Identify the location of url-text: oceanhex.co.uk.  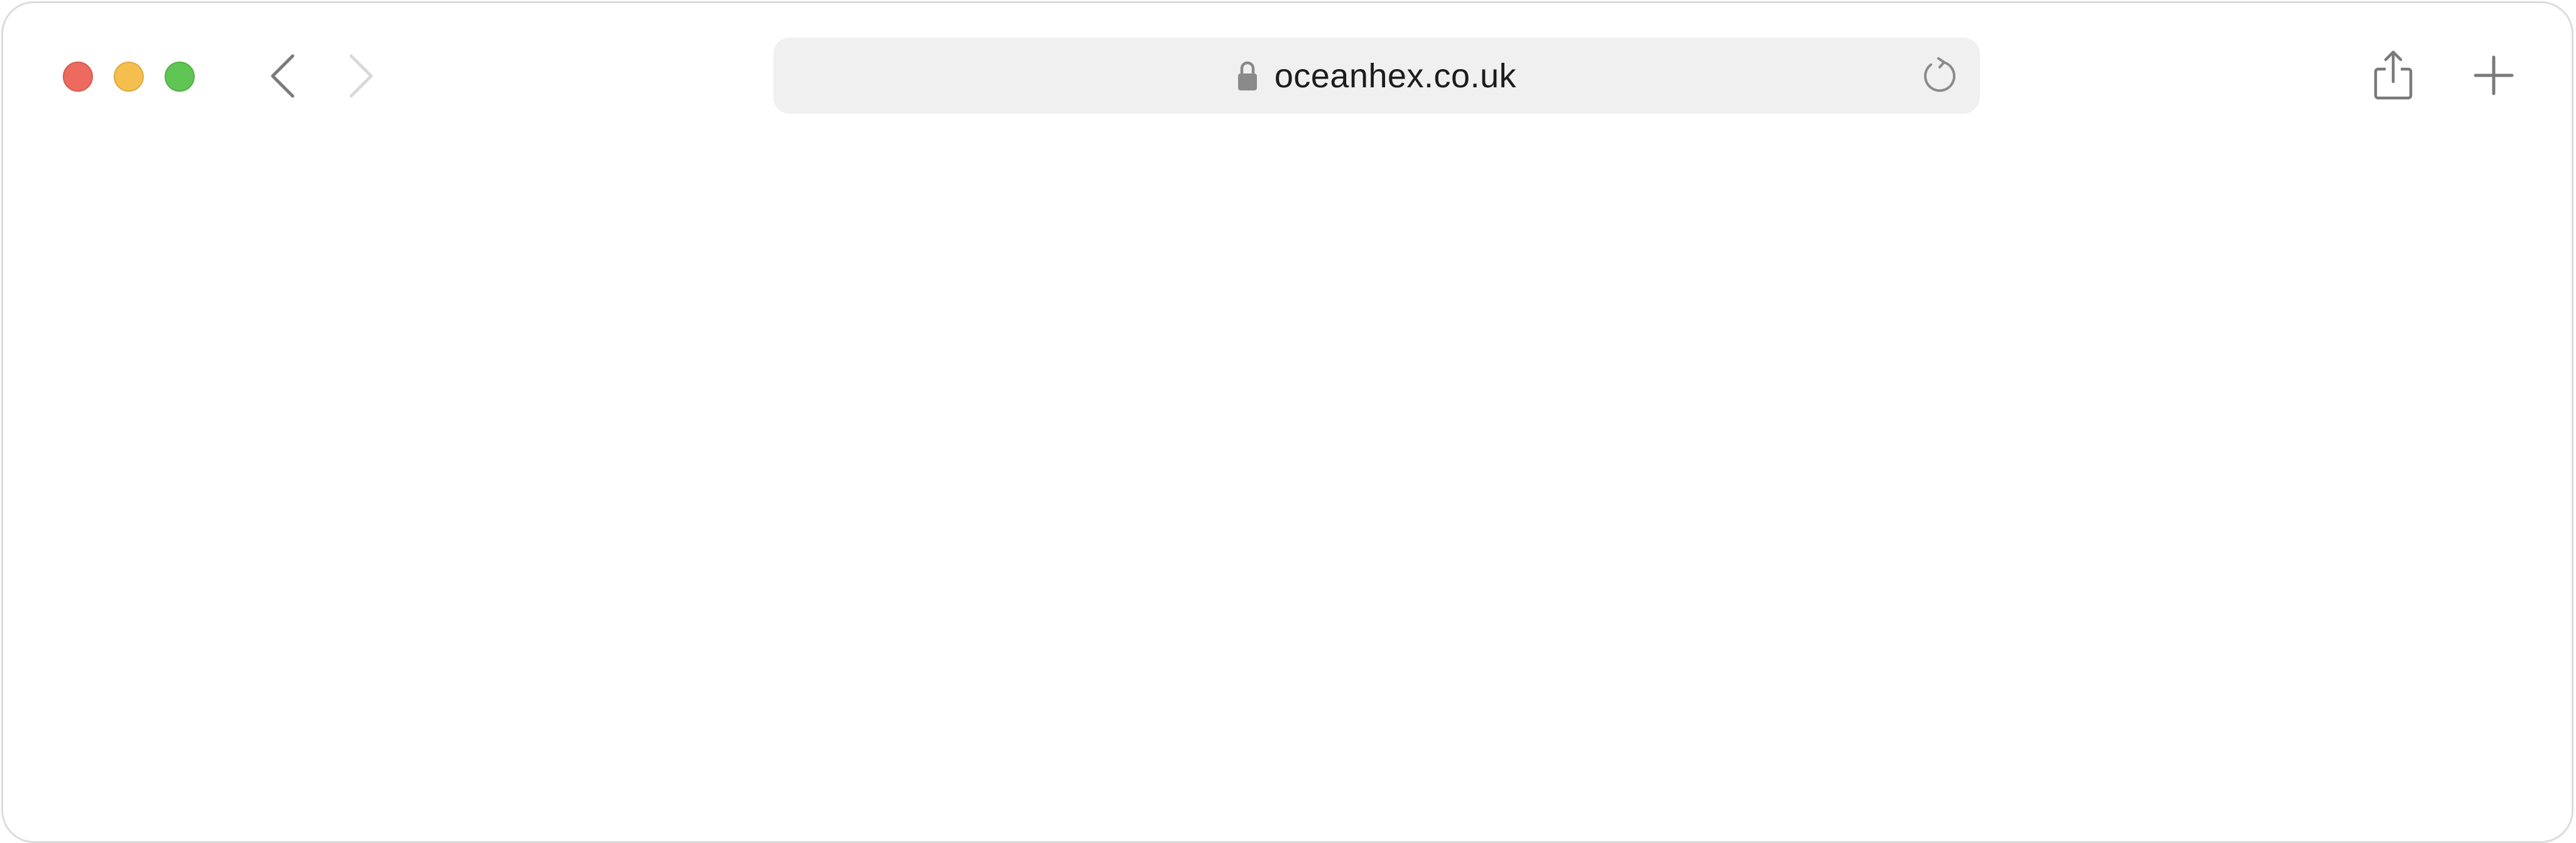
(1395, 76).